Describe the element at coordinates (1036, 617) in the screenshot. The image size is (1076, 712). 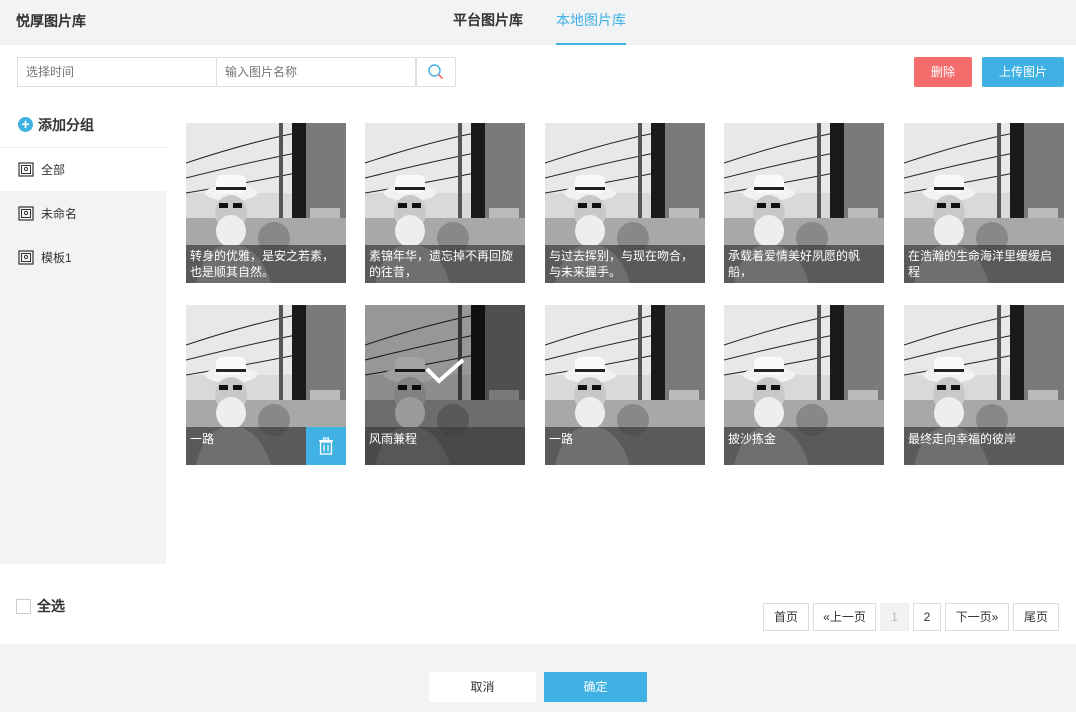
I see `pagination-last: 尾页` at that location.